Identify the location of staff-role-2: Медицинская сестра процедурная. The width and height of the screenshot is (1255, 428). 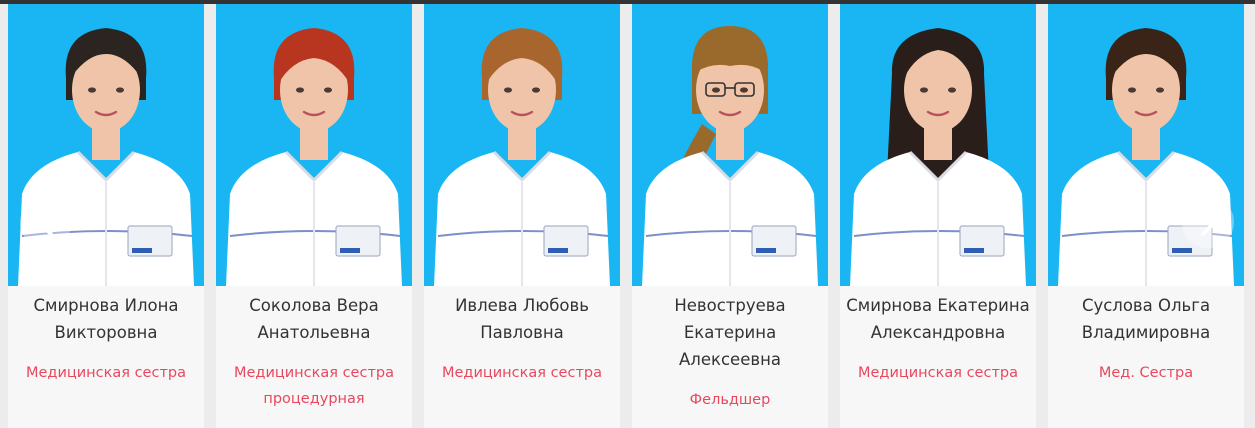
(313, 386).